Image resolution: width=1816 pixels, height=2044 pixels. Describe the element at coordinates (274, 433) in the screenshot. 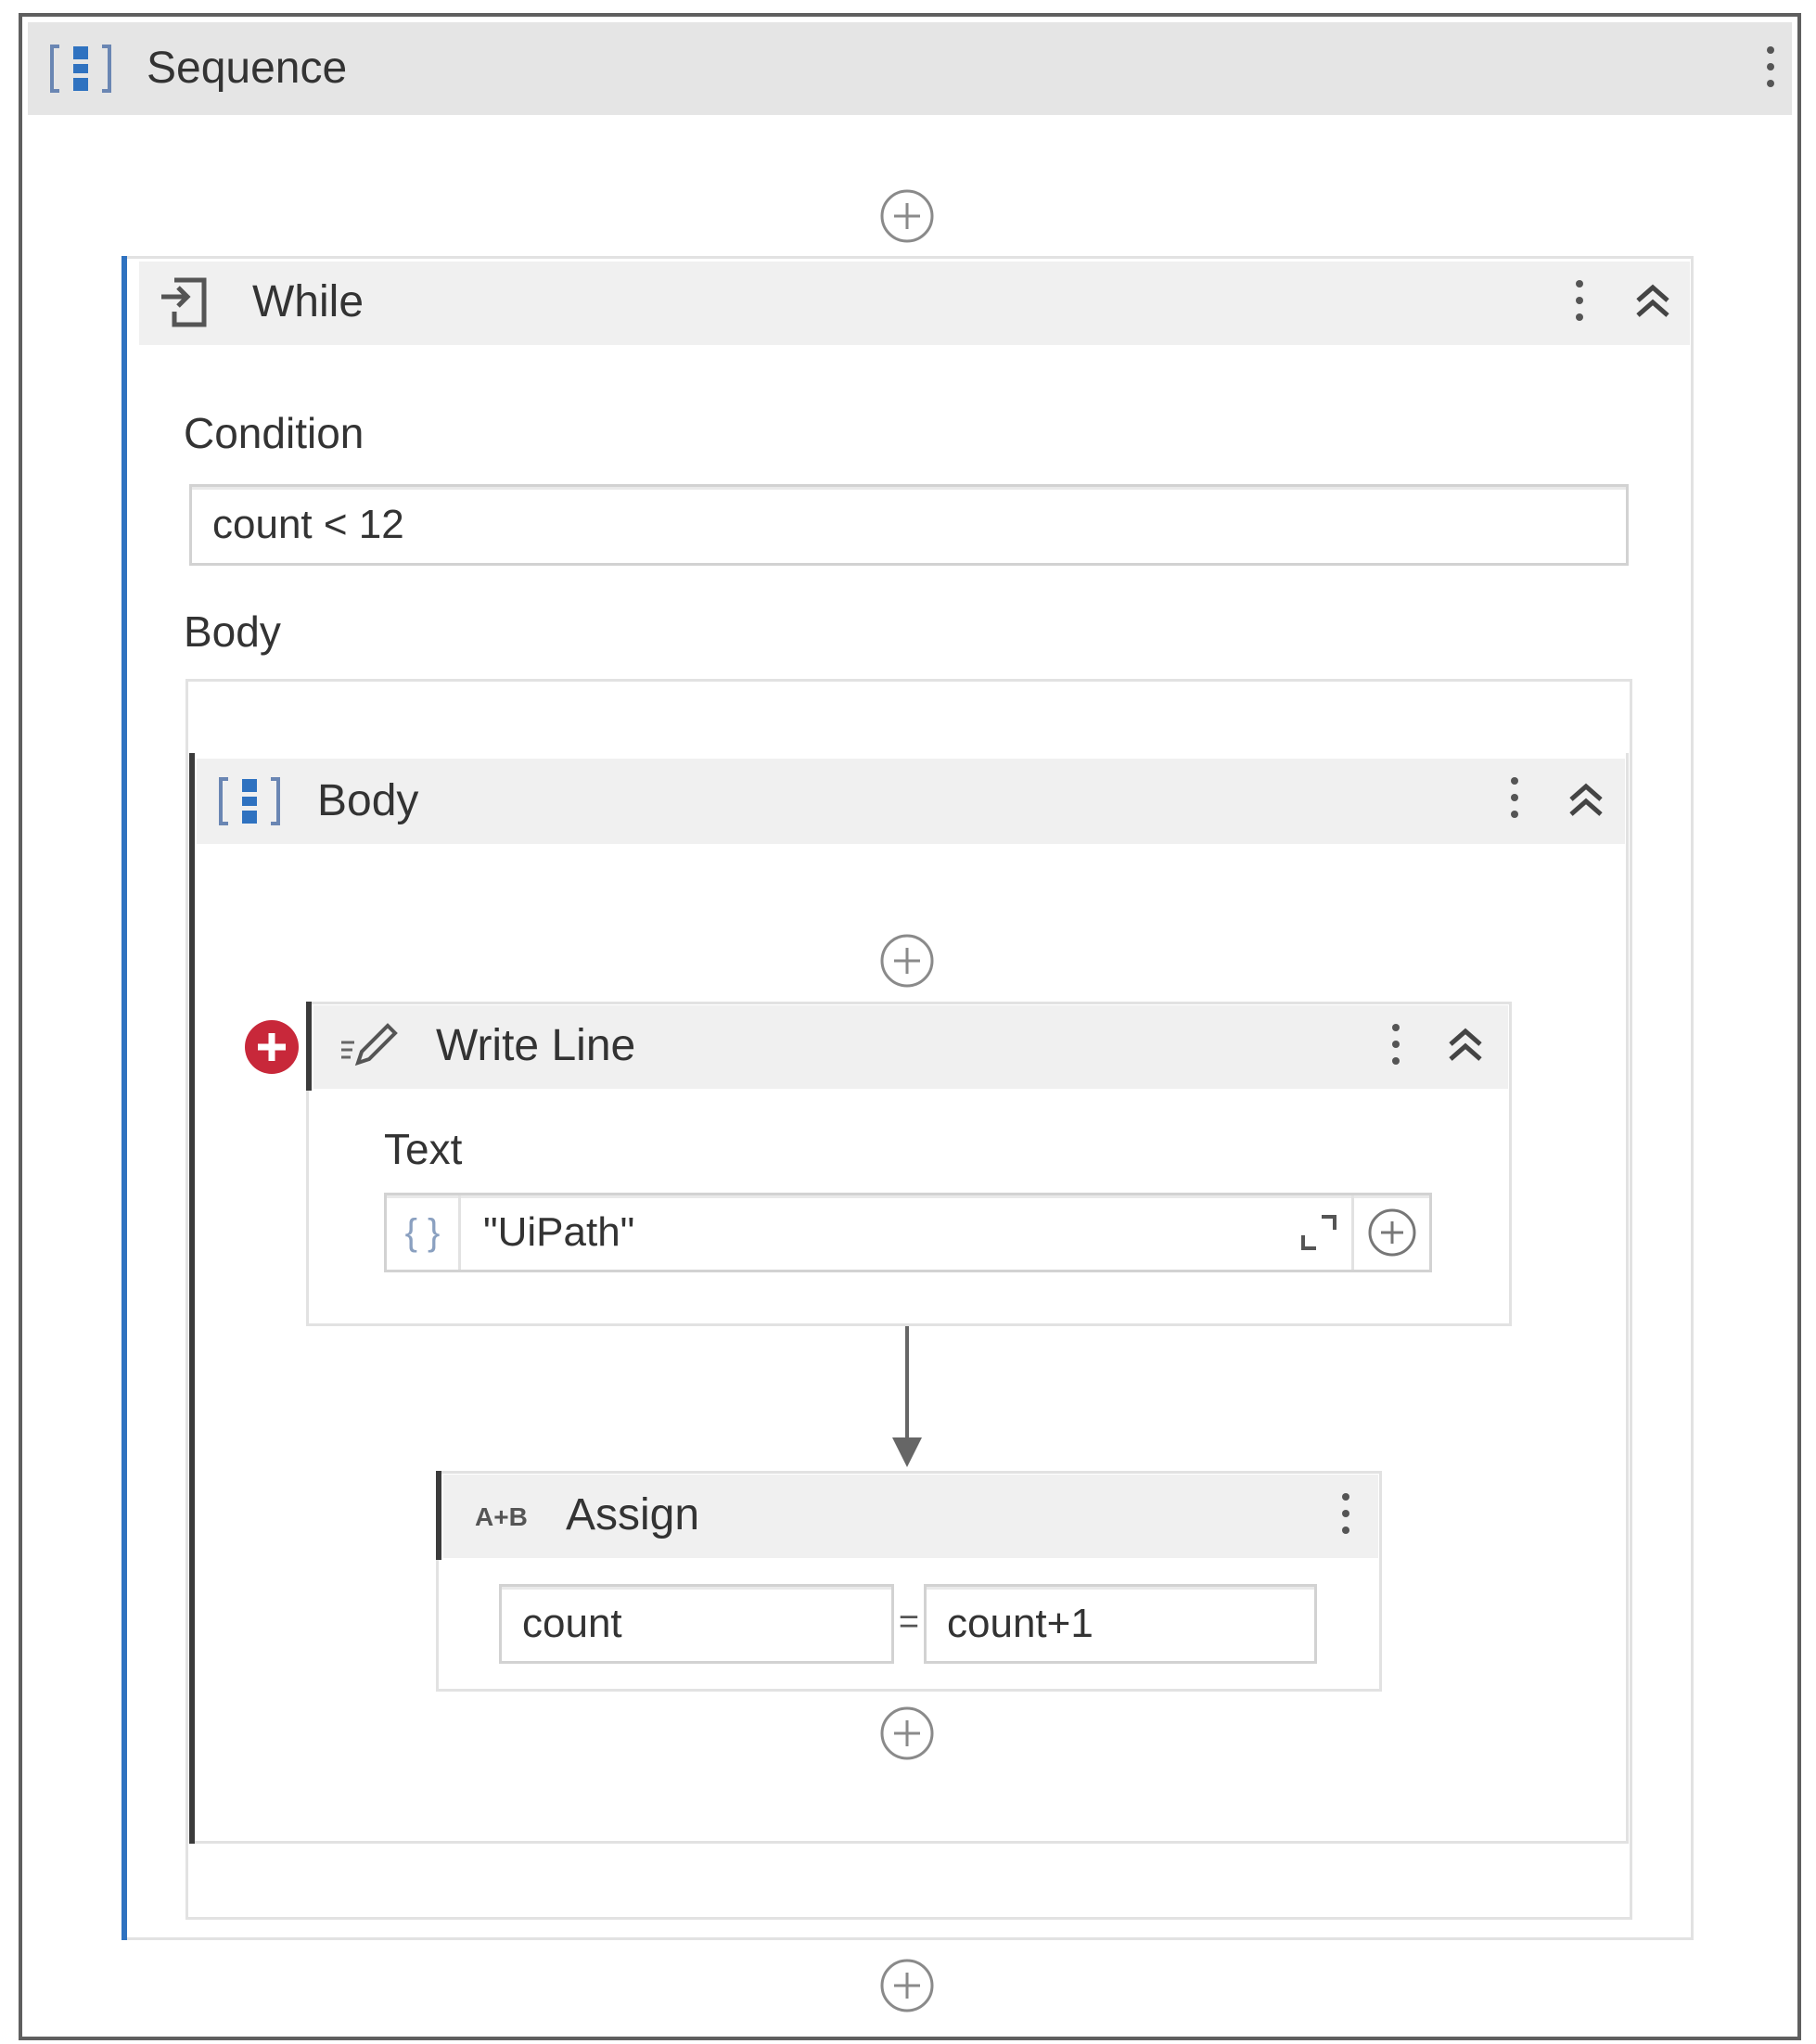

I see `condition-label: Condition` at that location.